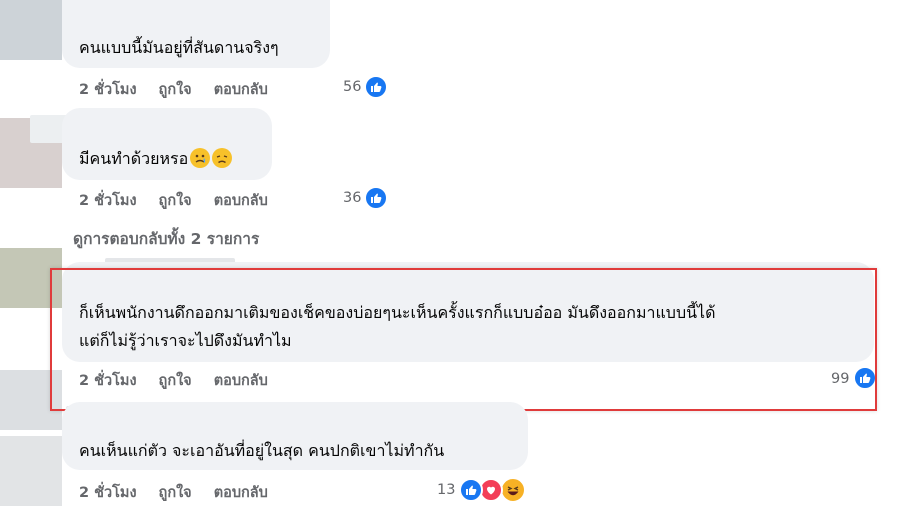  I want to click on reaction-count: 13, so click(446, 490).